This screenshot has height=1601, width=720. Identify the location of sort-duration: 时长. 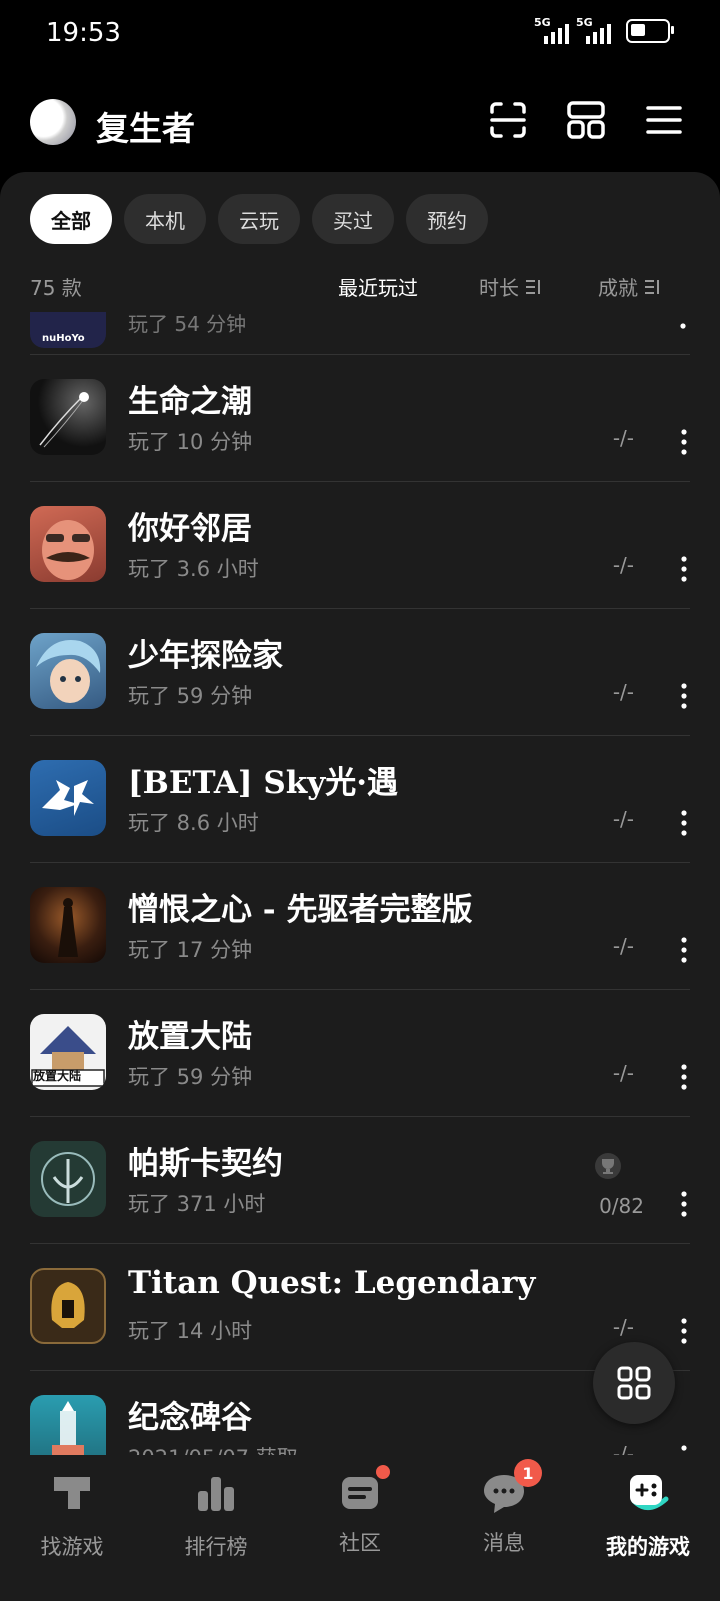
(510, 286).